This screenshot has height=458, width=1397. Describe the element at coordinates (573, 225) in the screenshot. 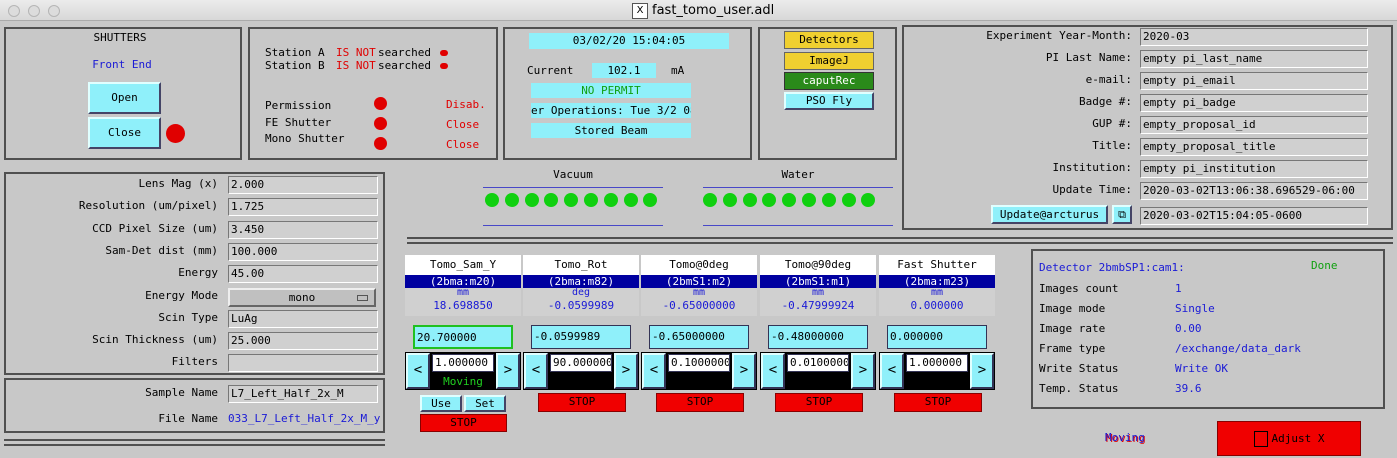

I see `vacuum-line-bottom` at that location.